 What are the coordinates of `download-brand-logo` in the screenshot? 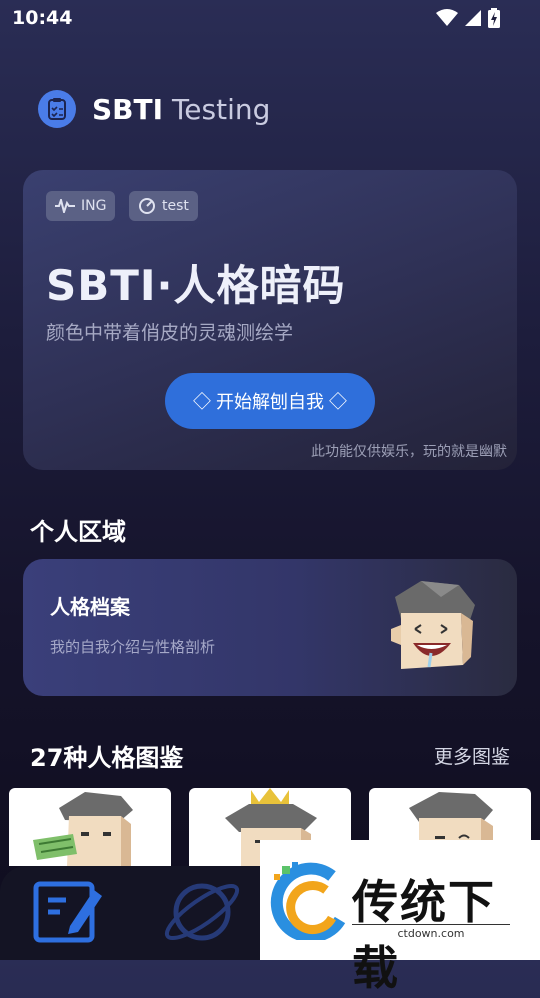 It's located at (308, 901).